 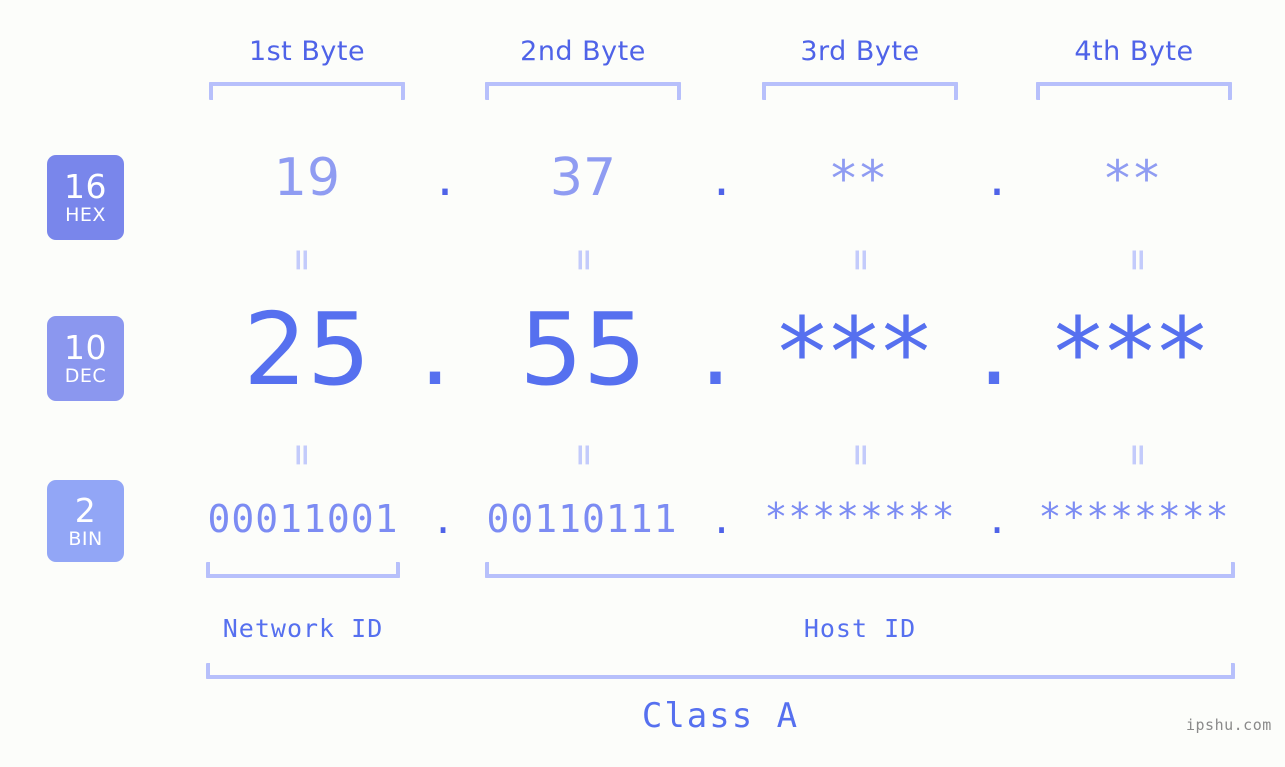 What do you see at coordinates (307, 51) in the screenshot?
I see `byte-header-label-1: 1st Byte` at bounding box center [307, 51].